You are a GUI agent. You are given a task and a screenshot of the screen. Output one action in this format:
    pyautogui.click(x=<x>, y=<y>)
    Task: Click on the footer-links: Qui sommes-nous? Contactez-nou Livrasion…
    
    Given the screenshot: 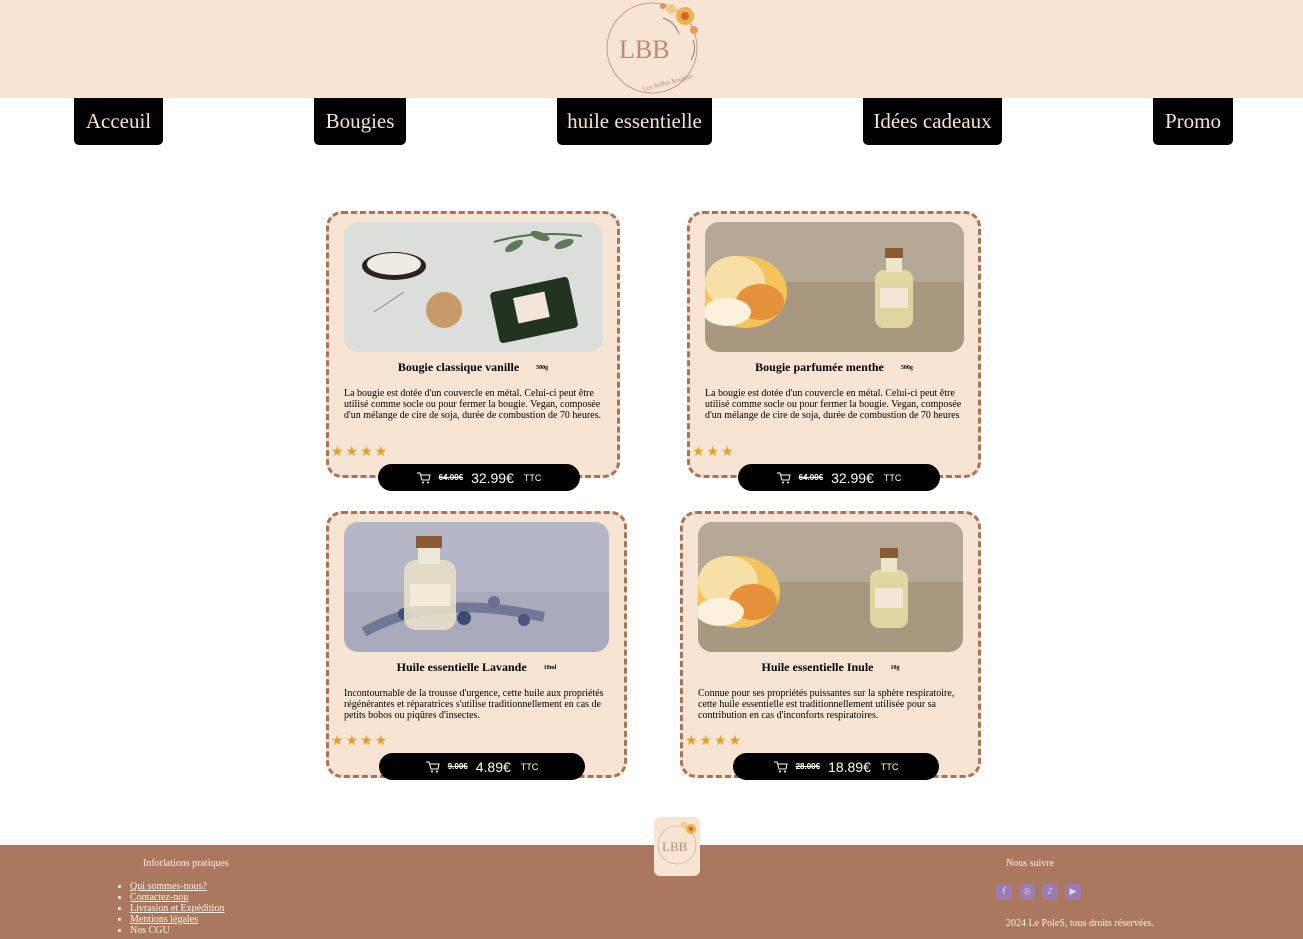 What is the action you would take?
    pyautogui.click(x=177, y=908)
    